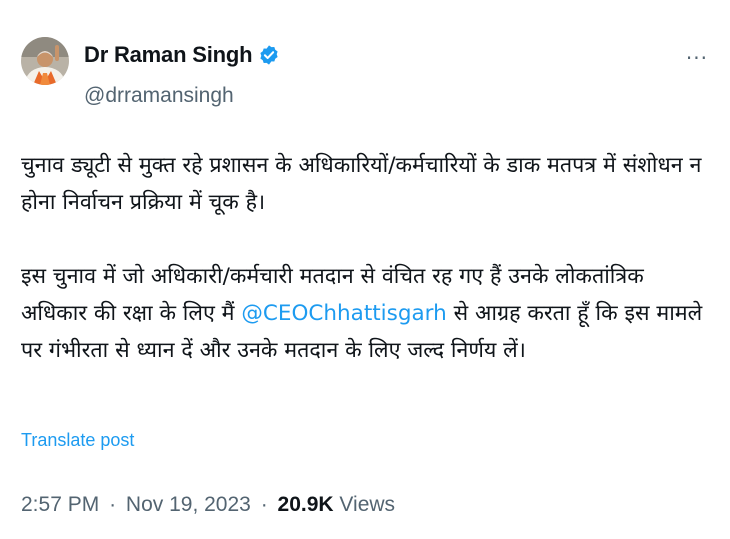 This screenshot has height=539, width=730. I want to click on post-meta: 2:57 PM · Nov 19, 2023 · 20.9K Views, so click(208, 505).